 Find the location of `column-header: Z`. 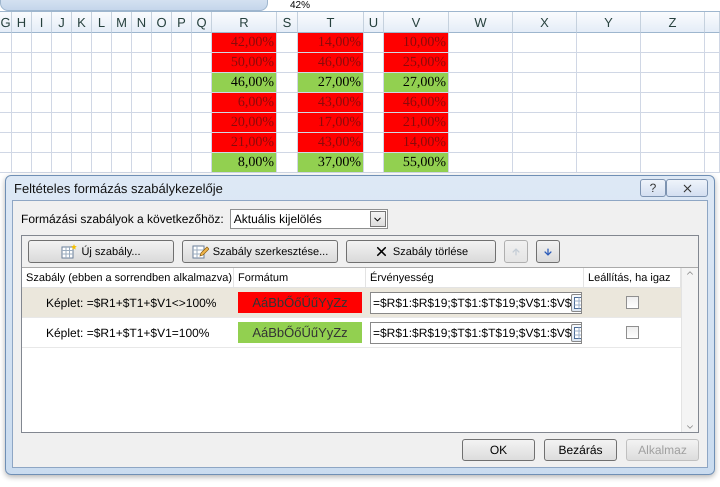

column-header: Z is located at coordinates (673, 22).